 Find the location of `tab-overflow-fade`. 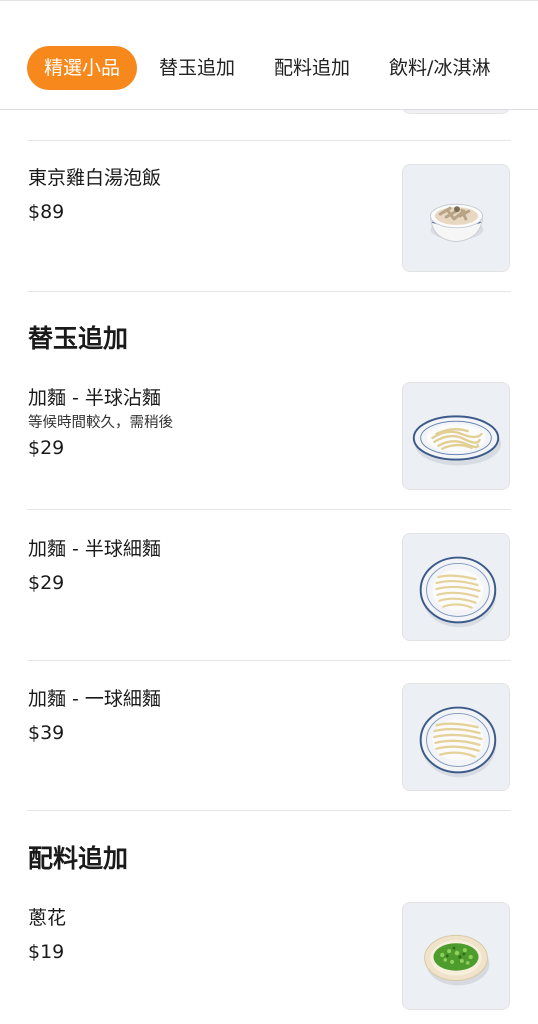

tab-overflow-fade is located at coordinates (524, 69).